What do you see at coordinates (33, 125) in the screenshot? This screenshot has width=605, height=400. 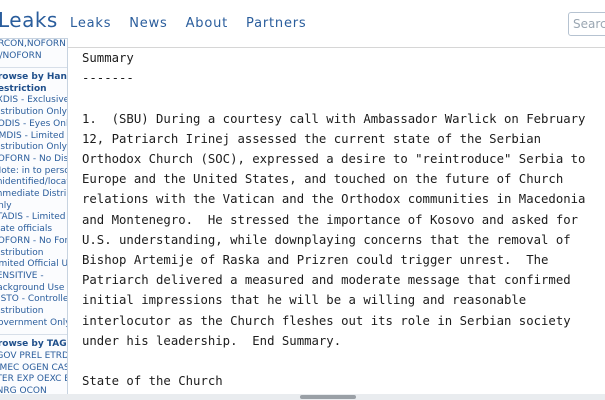 I see `sidebar-link: NODIS - Eyes Only` at bounding box center [33, 125].